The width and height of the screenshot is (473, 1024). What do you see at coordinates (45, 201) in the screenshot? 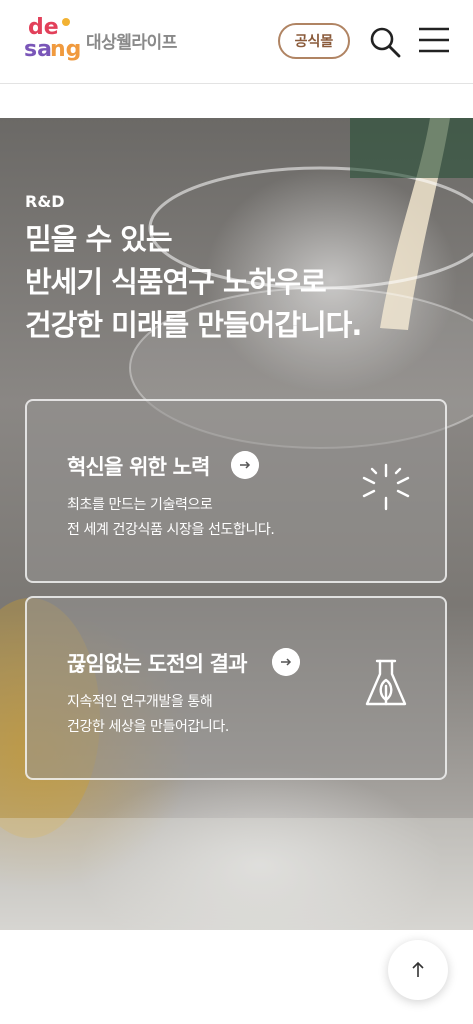
I see `section-kicker: R&D` at bounding box center [45, 201].